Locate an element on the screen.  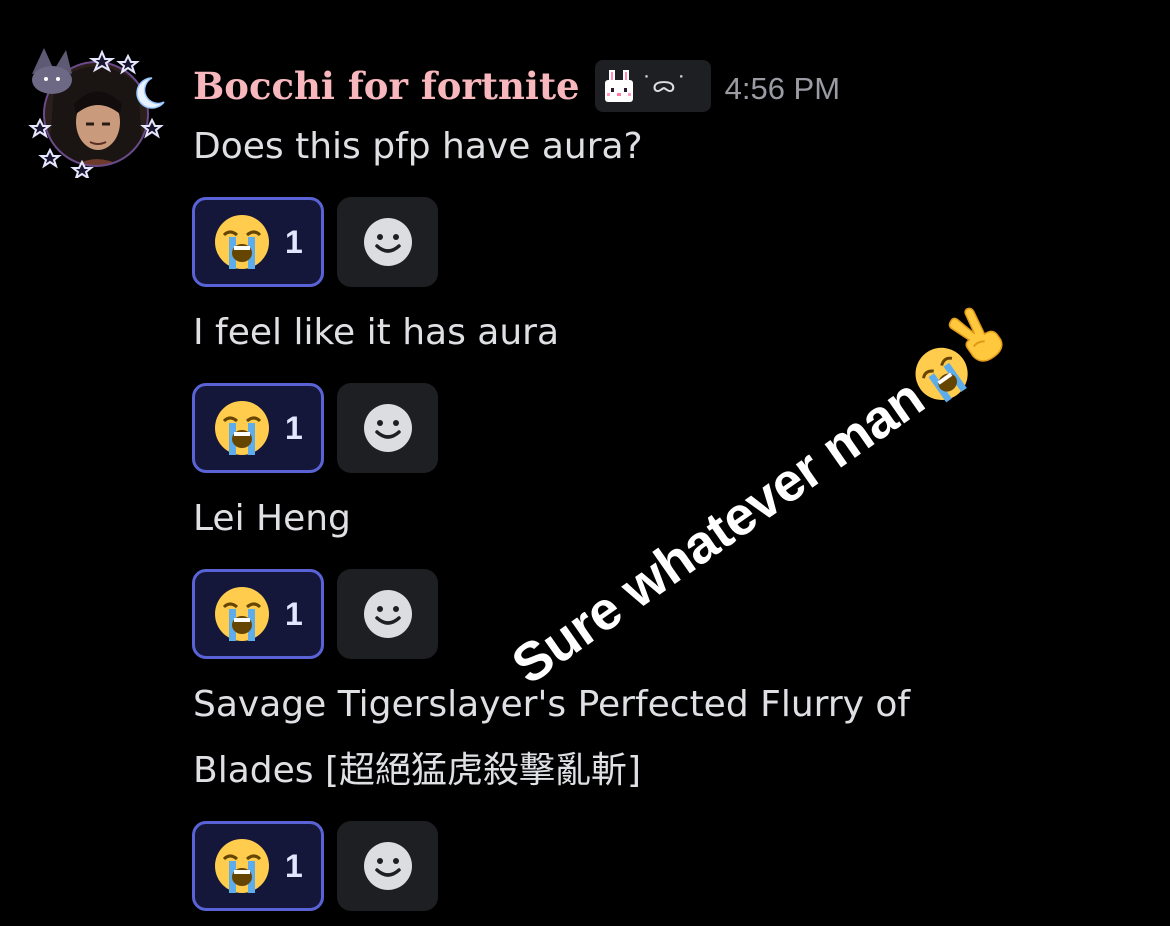
message-header: Bocchi for fortnite ˙ᯅ˙ 4:56 PM is located at coordinates (516, 86).